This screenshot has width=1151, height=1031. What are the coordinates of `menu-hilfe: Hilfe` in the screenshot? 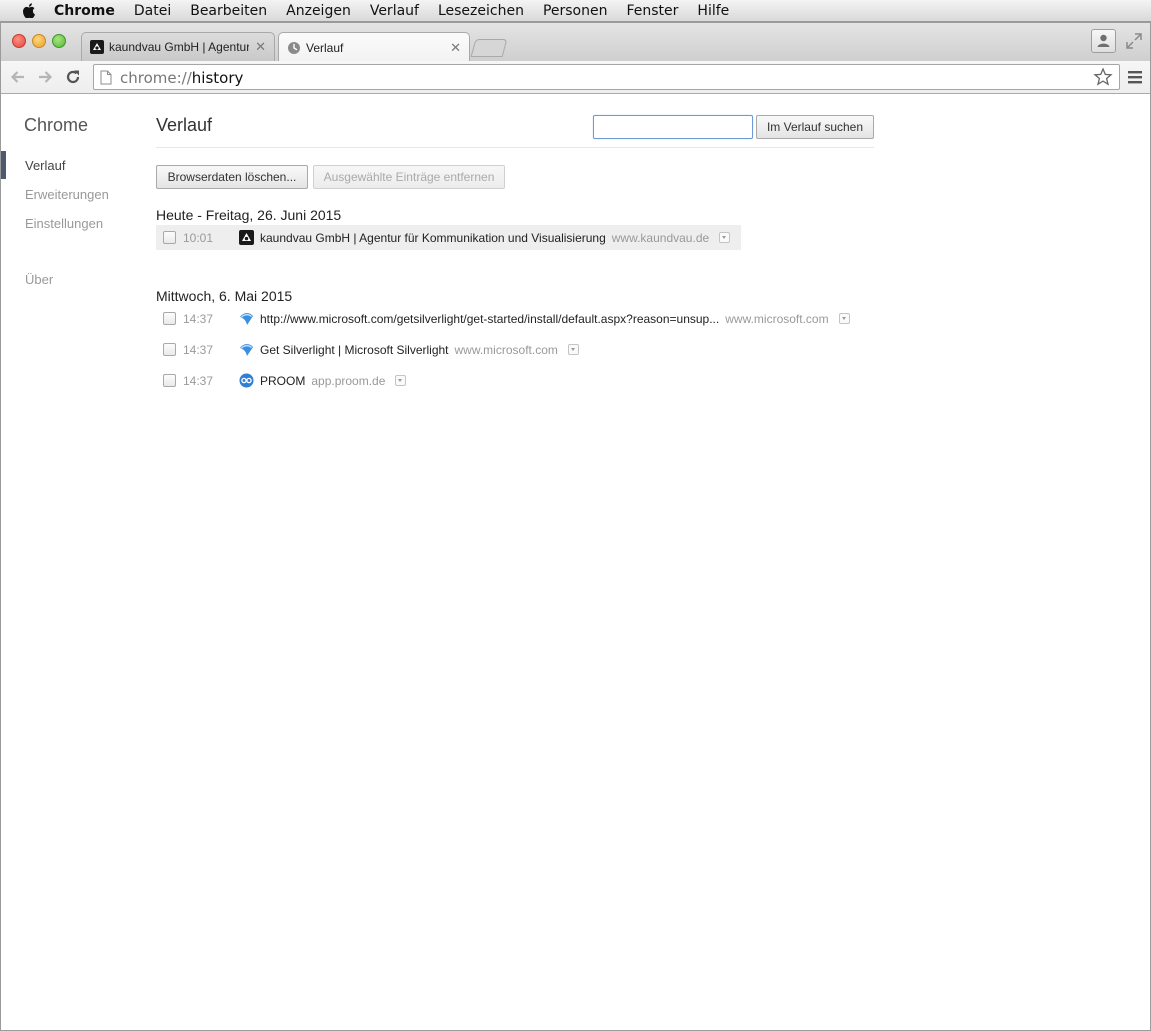 It's located at (713, 11).